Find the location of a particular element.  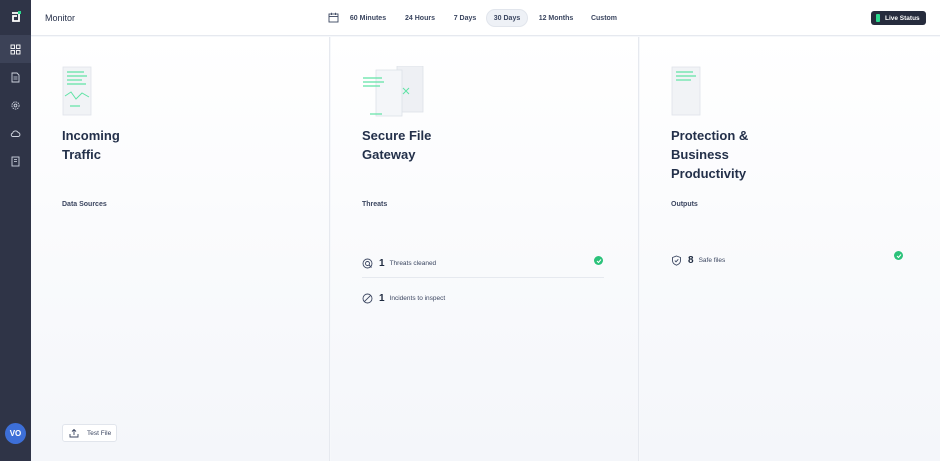

secure-file-gateway-title: Secure File Gateway is located at coordinates (397, 145).